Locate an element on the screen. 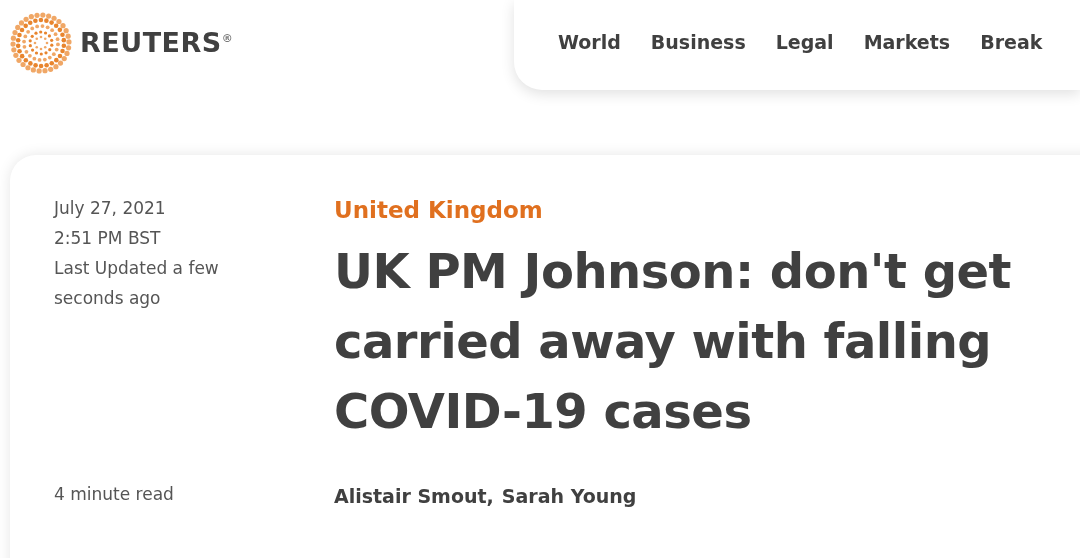 The image size is (1080, 558). nav-link: Markets is located at coordinates (907, 59).